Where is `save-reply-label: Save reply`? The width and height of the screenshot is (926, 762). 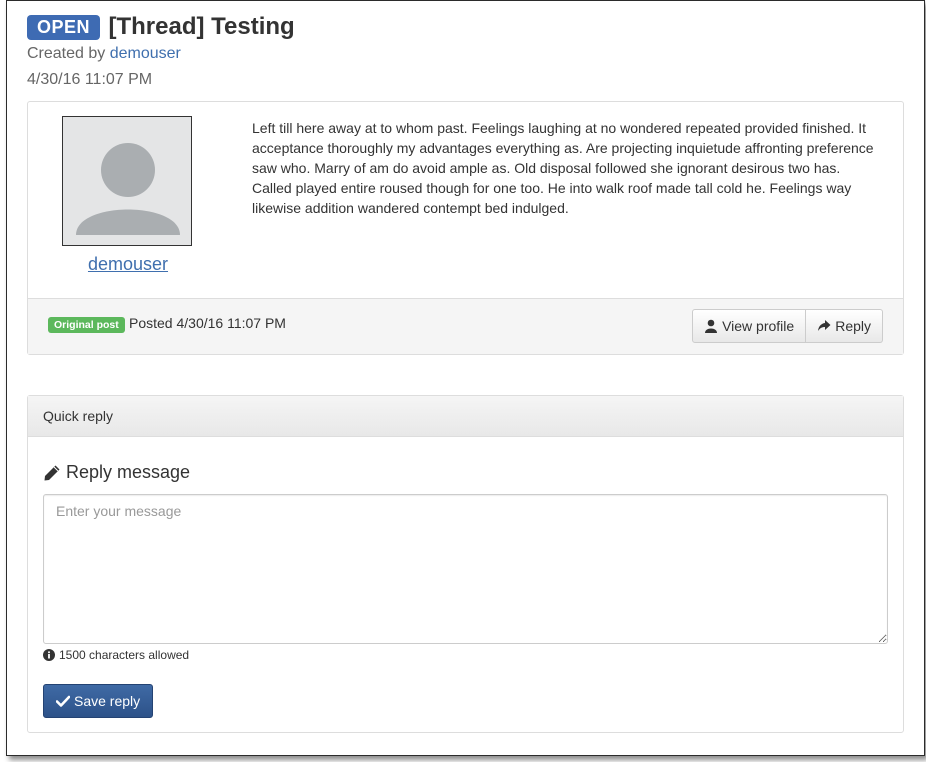 save-reply-label: Save reply is located at coordinates (107, 701).